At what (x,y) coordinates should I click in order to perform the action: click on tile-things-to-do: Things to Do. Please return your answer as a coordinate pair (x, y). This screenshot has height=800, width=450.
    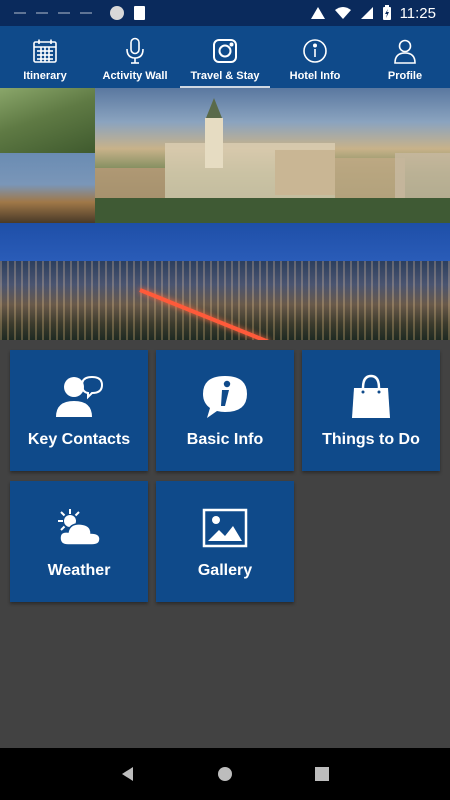
    Looking at the image, I should click on (371, 410).